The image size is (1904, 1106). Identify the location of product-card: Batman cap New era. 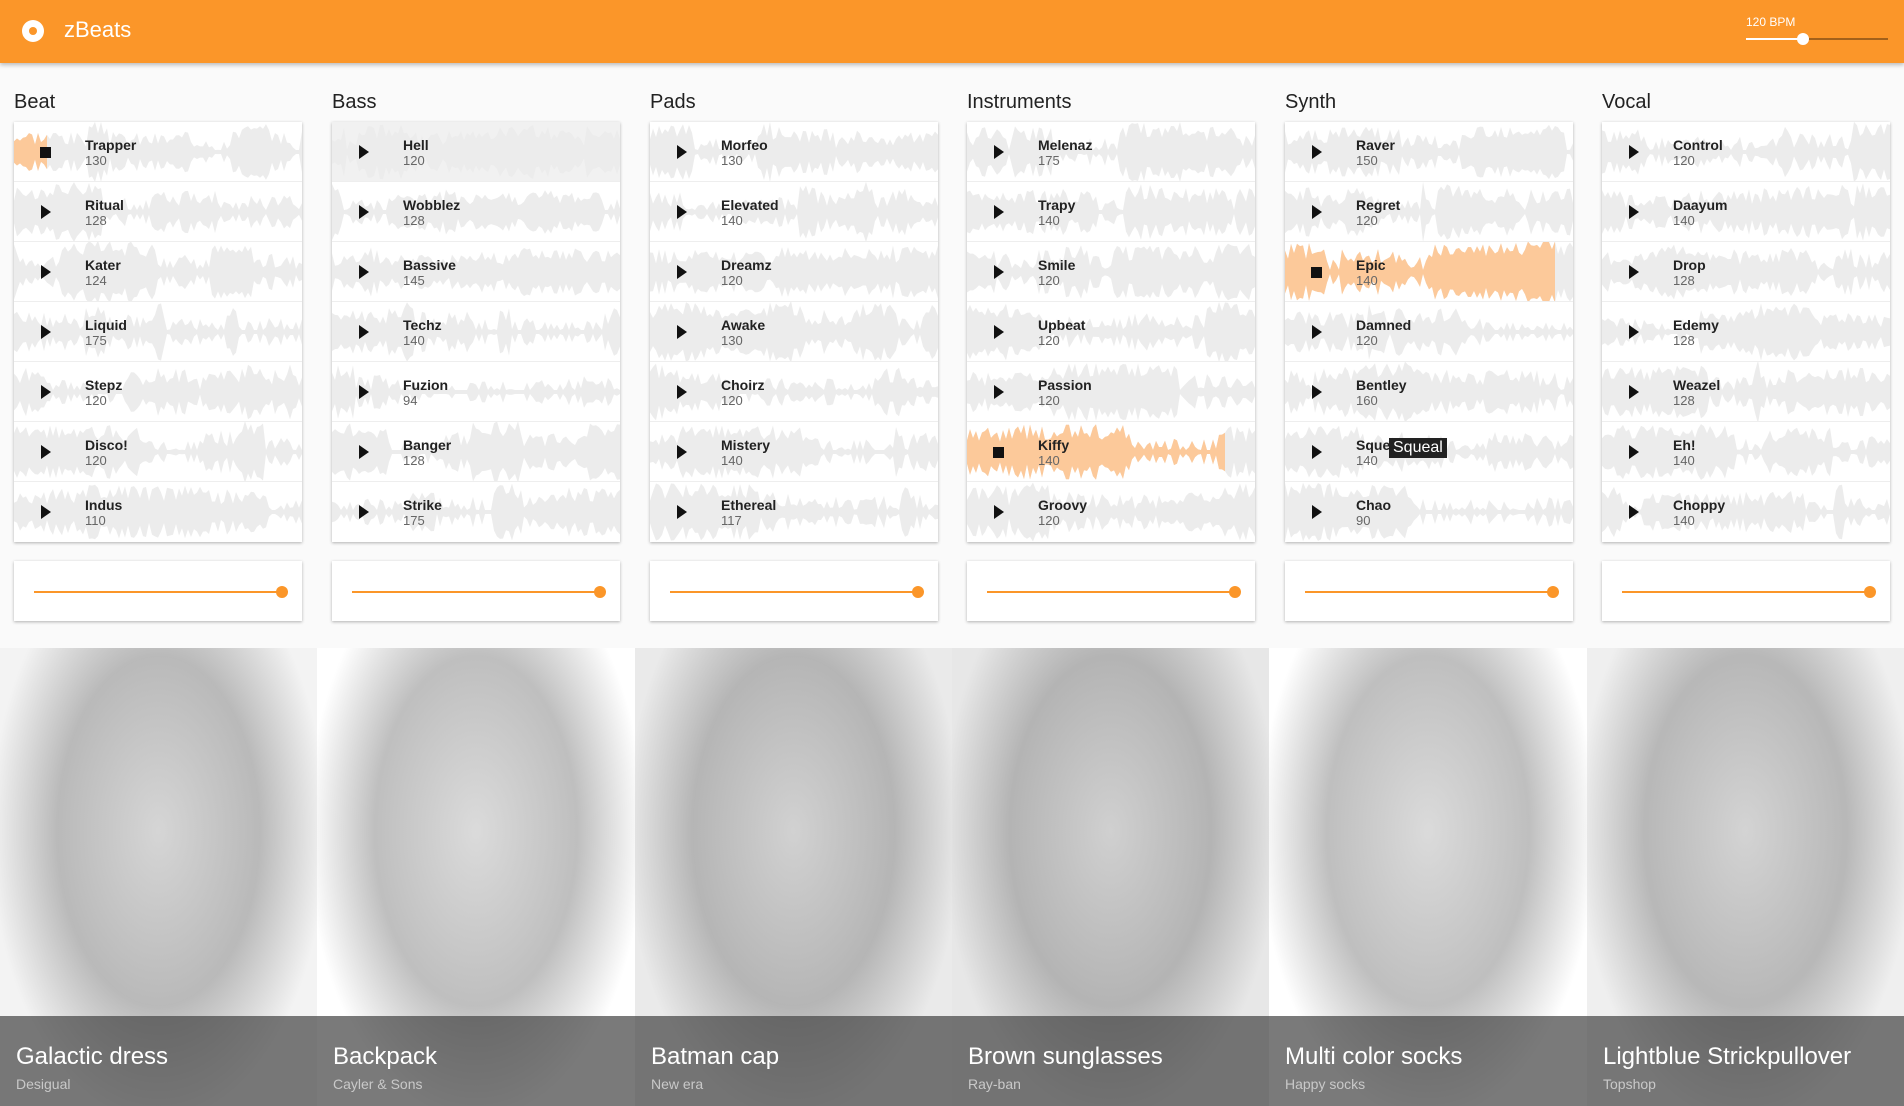
(793, 877).